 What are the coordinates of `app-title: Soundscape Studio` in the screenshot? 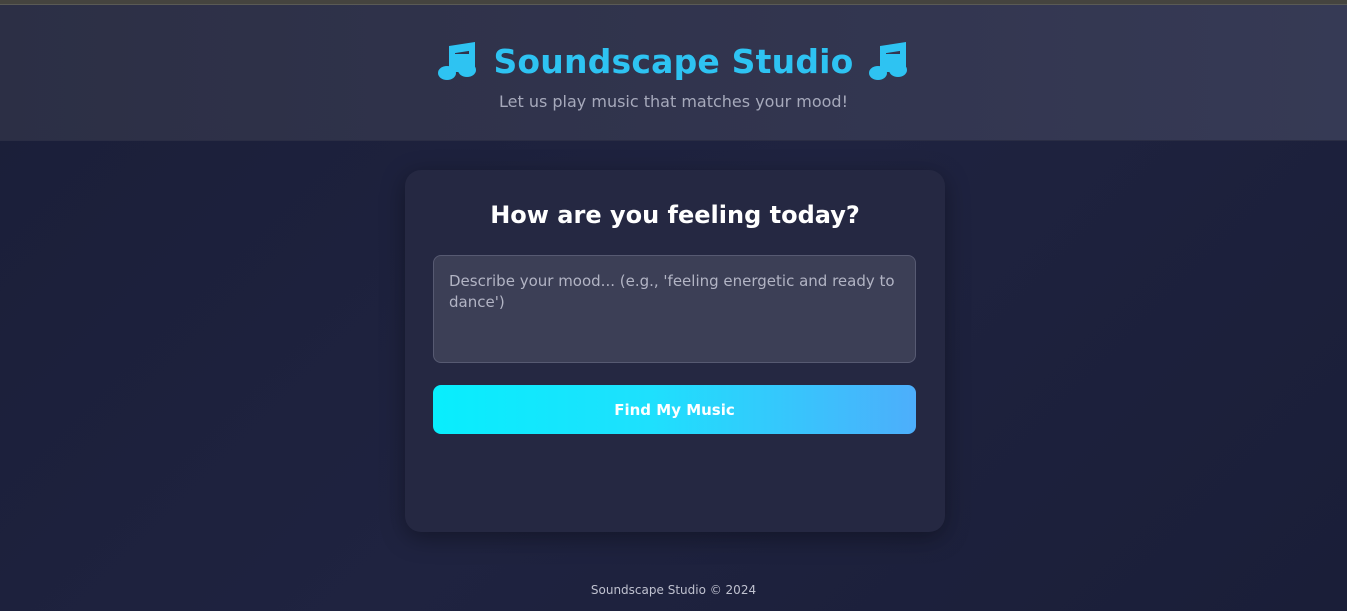 It's located at (673, 61).